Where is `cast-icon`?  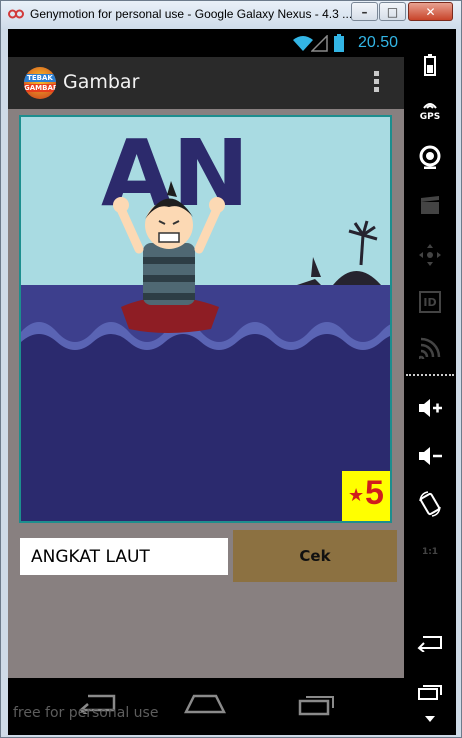
cast-icon is located at coordinates (430, 348).